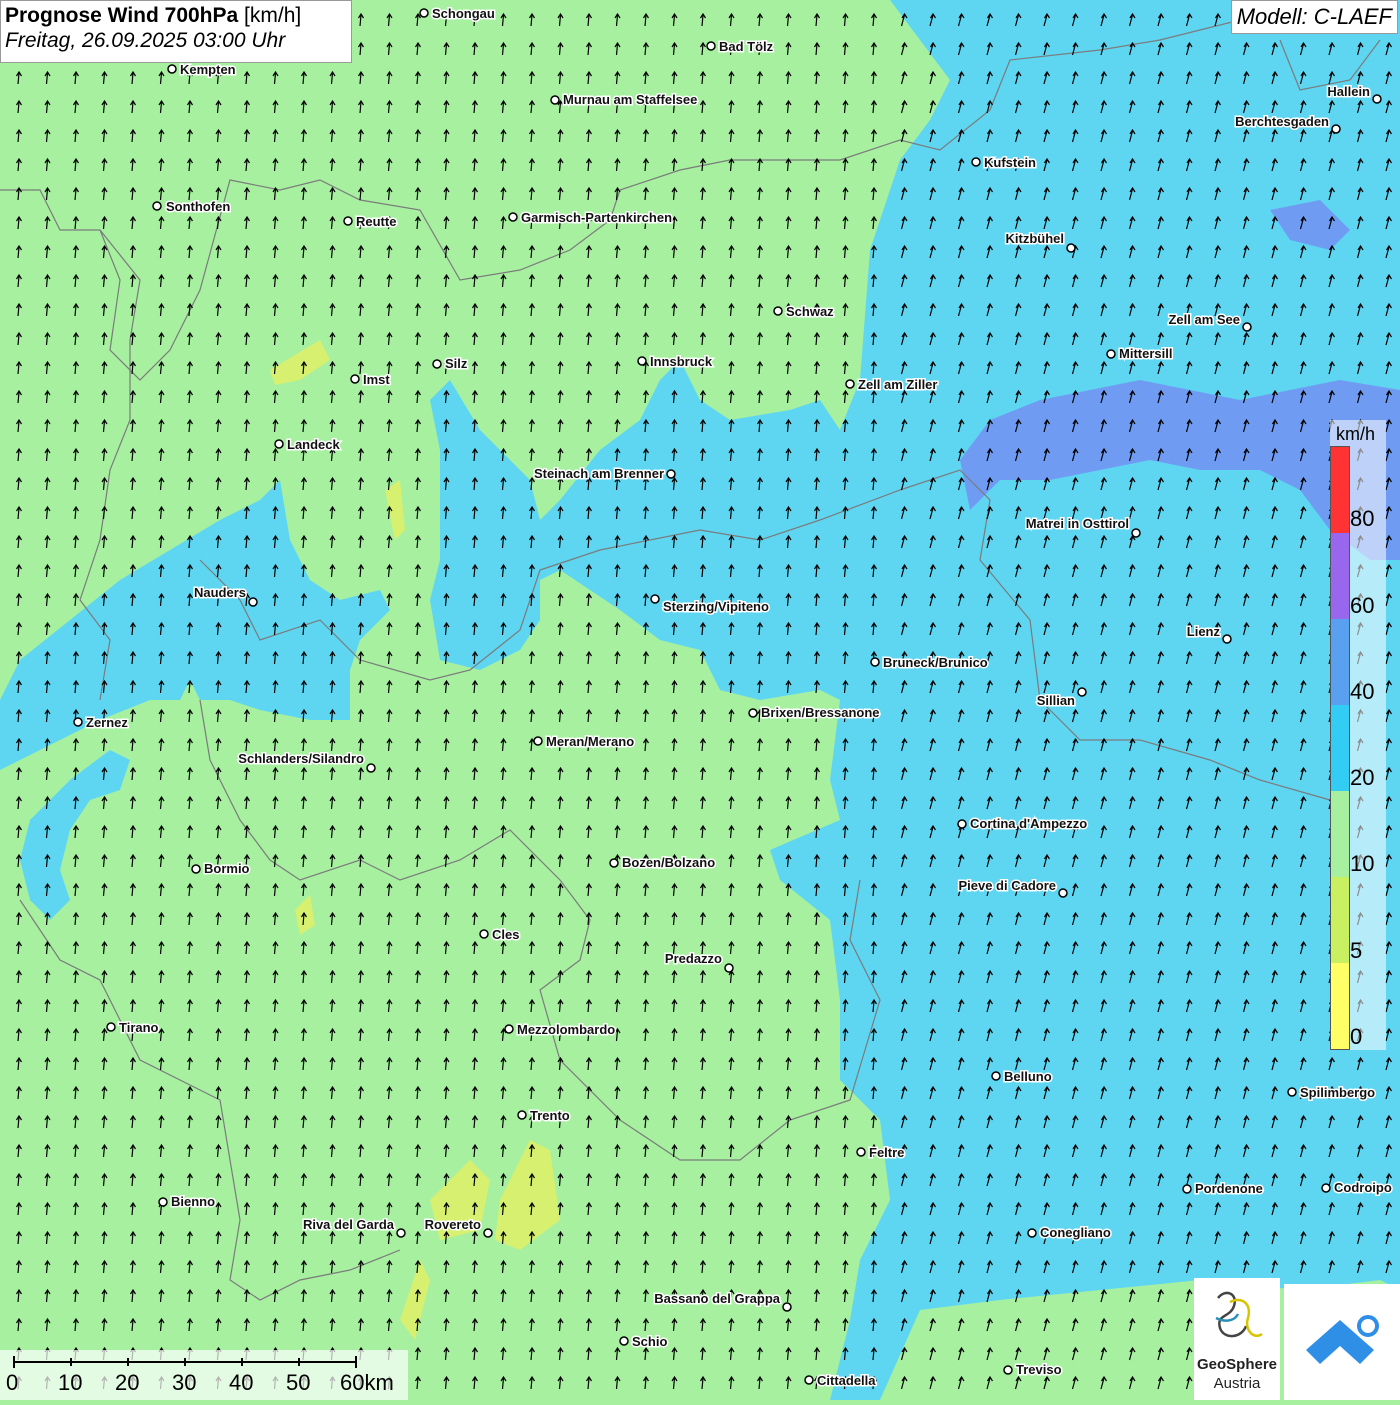  Describe the element at coordinates (1362, 605) in the screenshot. I see `legend-tick: 60` at that location.